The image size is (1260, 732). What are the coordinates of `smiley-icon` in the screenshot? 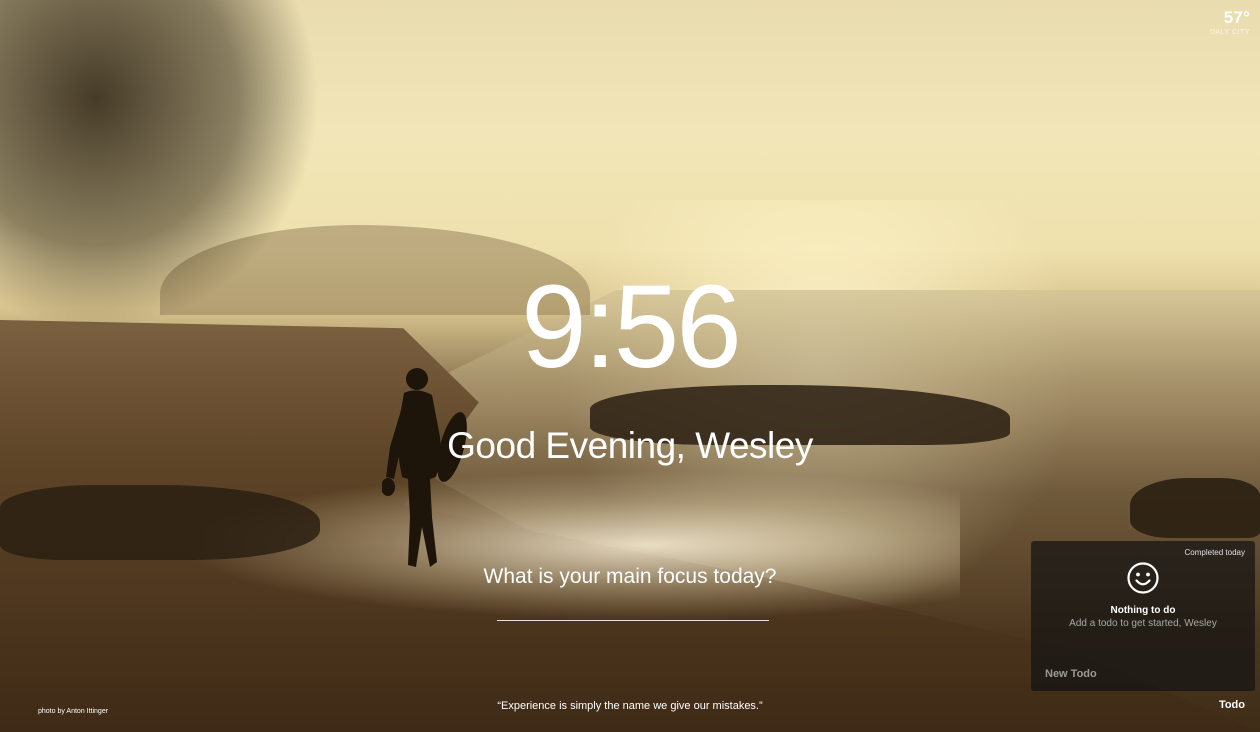 It's located at (1143, 578).